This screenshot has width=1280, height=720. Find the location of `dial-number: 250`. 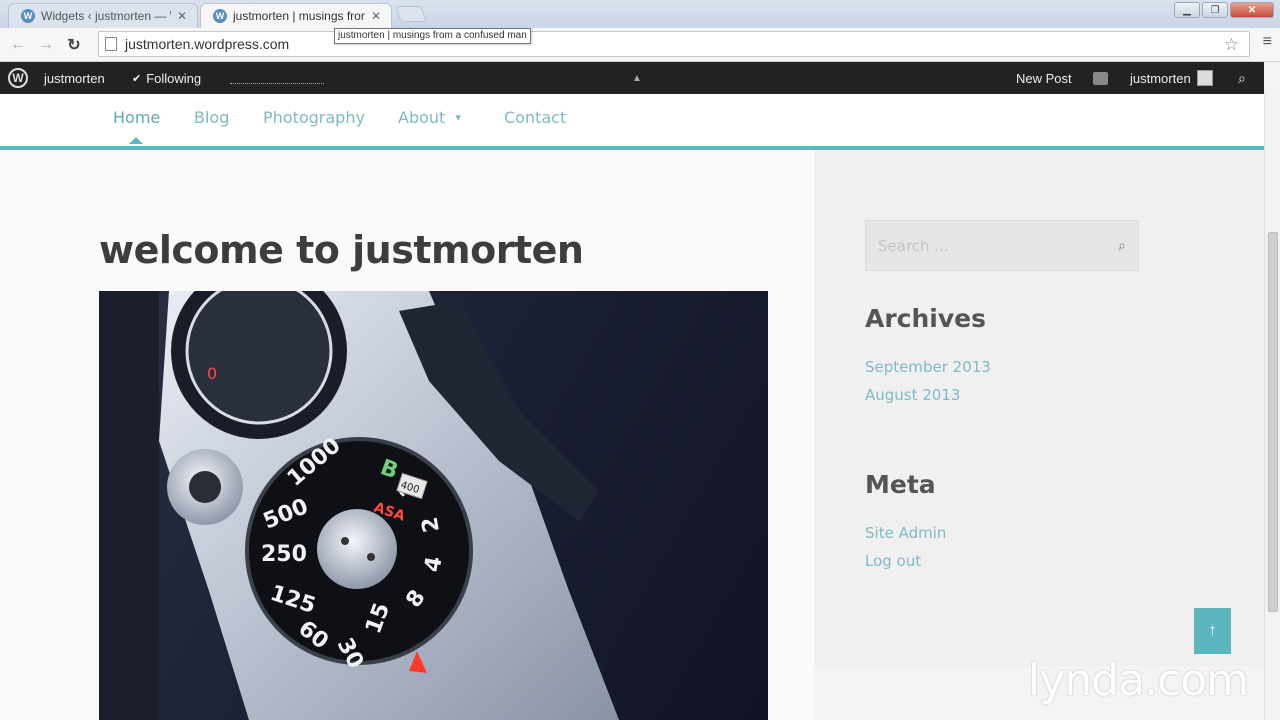

dial-number: 250 is located at coordinates (284, 554).